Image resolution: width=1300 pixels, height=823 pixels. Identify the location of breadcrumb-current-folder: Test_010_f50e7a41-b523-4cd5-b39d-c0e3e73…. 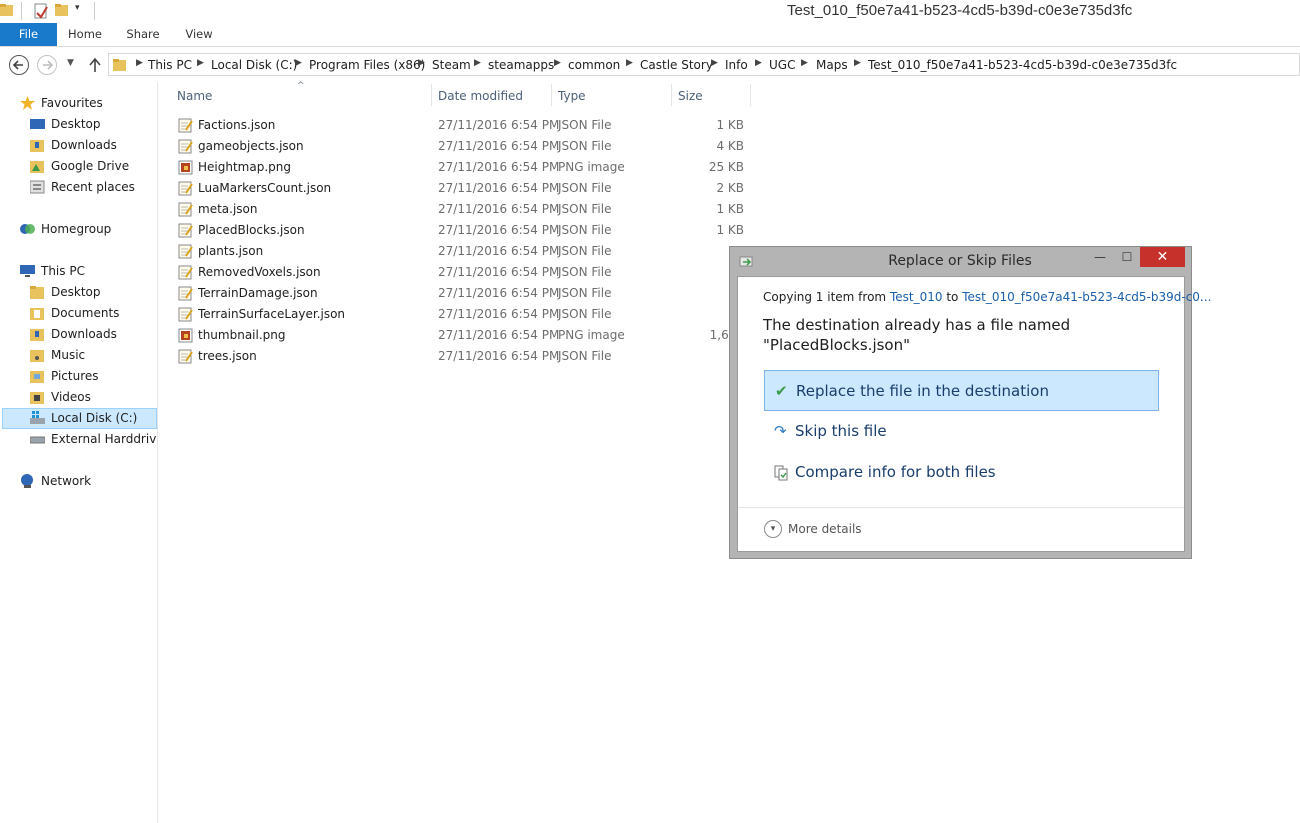
(1022, 65).